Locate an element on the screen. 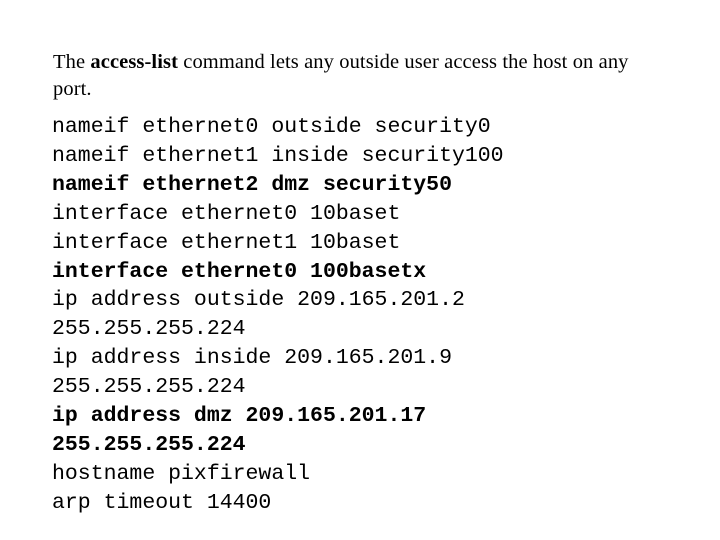 Image resolution: width=720 pixels, height=540 pixels. config-line: nameif ethernet0 outside security0 is located at coordinates (271, 127).